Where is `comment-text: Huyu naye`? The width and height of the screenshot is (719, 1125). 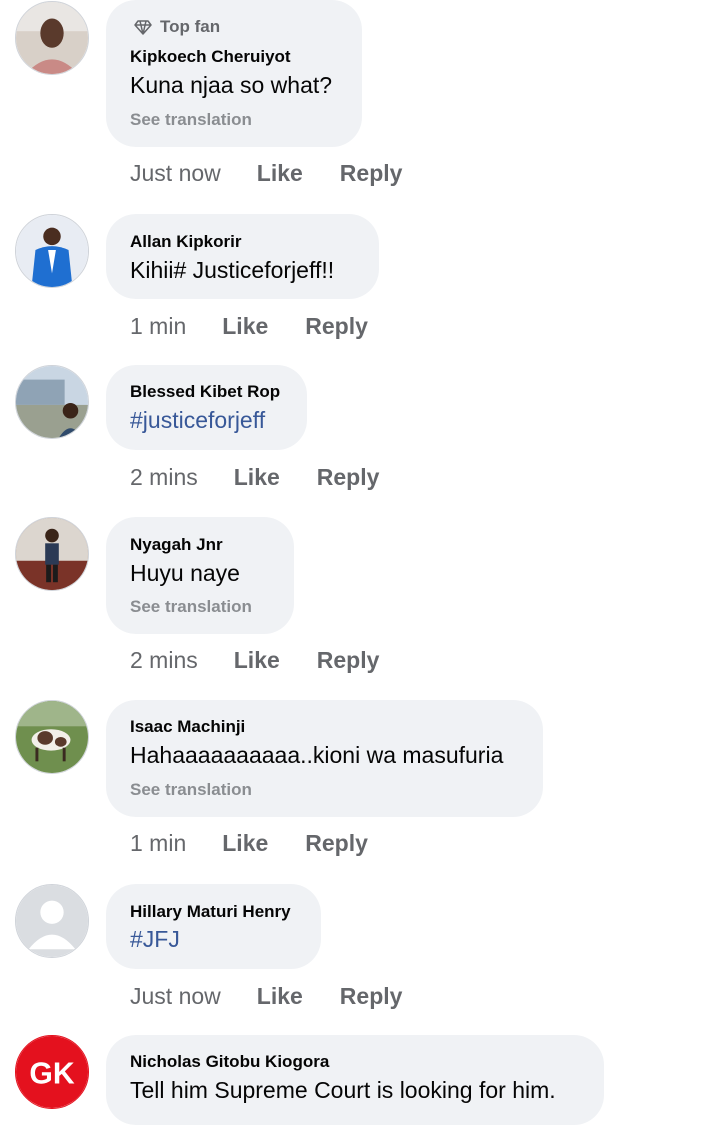
comment-text: Huyu naye is located at coordinates (185, 573).